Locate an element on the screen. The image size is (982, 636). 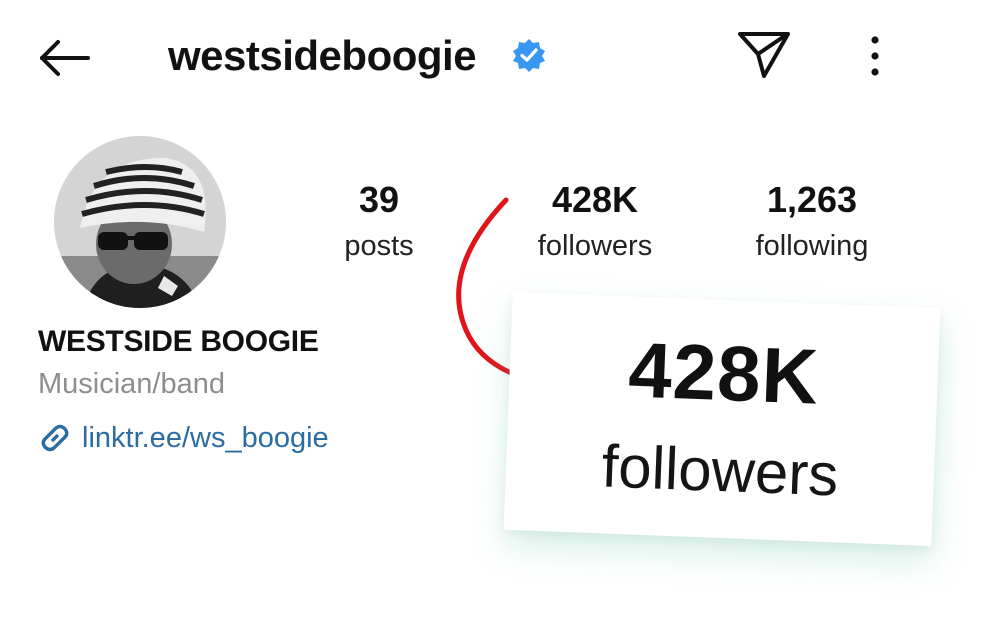
avatar is located at coordinates (140, 222).